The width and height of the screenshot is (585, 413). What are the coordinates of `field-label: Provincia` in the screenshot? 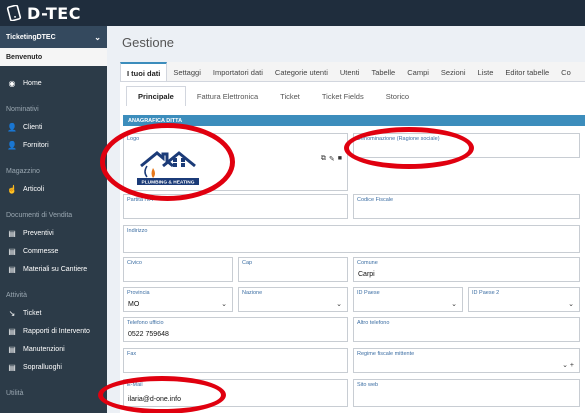 It's located at (138, 293).